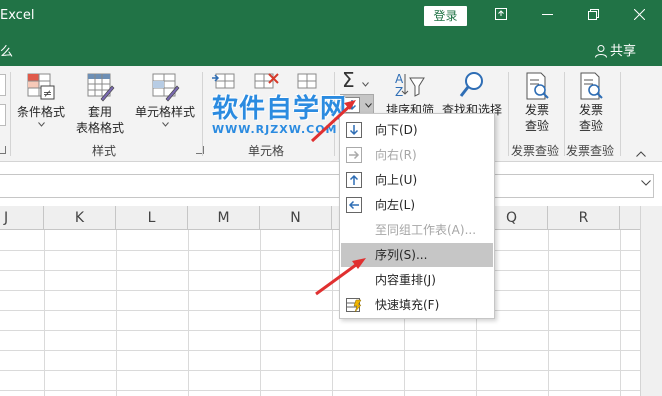 The width and height of the screenshot is (662, 396). What do you see at coordinates (100, 104) in the screenshot?
I see `format-as-table-button: 套用 表格格式` at bounding box center [100, 104].